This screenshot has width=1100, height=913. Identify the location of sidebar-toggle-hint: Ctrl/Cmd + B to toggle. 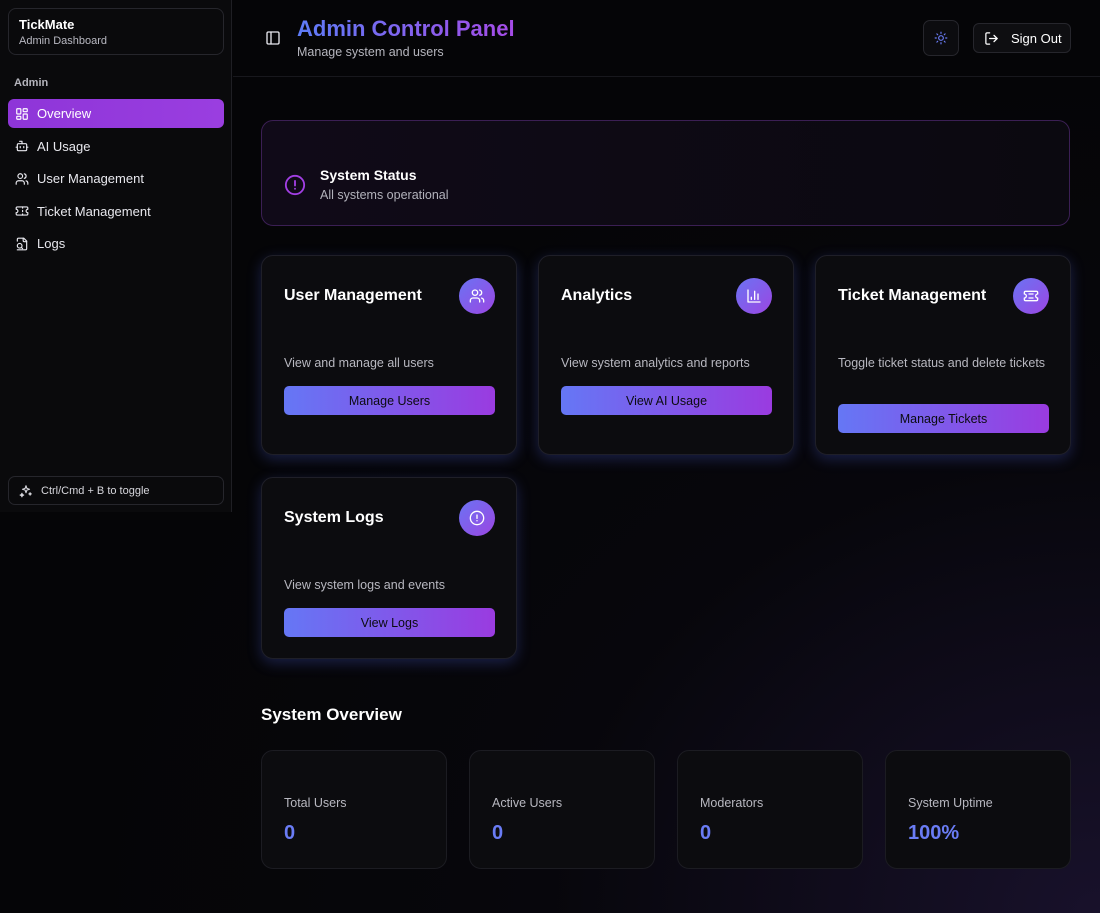
(116, 490).